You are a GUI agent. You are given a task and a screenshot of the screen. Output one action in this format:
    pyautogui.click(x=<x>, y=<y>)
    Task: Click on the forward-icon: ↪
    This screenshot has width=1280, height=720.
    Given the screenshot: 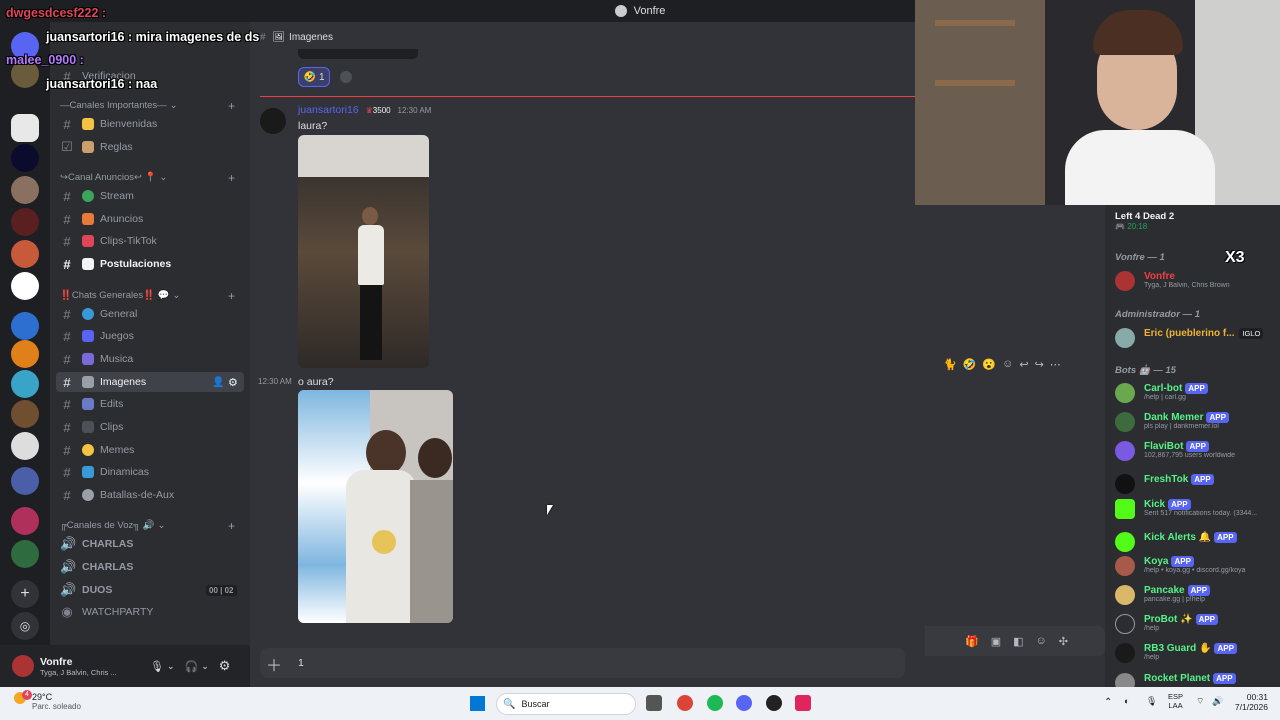 What is the action you would take?
    pyautogui.click(x=1039, y=367)
    